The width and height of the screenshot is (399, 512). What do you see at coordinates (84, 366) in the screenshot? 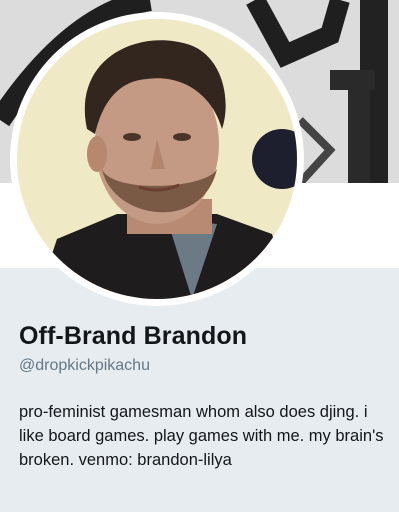
I see `profile-handle: @dropkickpikachu` at bounding box center [84, 366].